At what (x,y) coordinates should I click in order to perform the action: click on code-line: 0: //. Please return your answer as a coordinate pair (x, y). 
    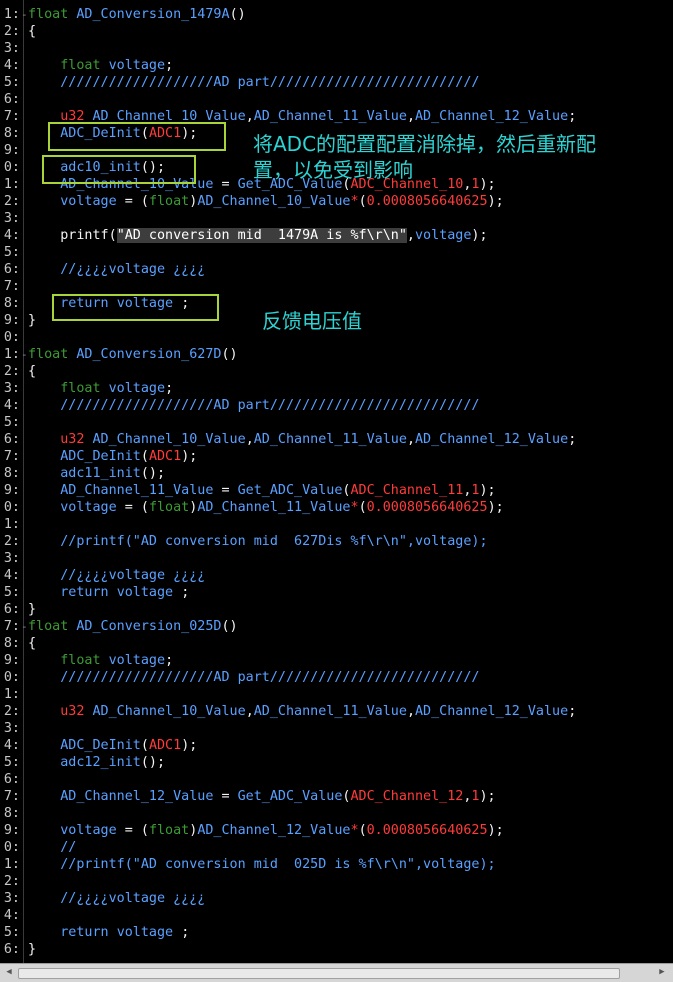
    Looking at the image, I should click on (336, 847).